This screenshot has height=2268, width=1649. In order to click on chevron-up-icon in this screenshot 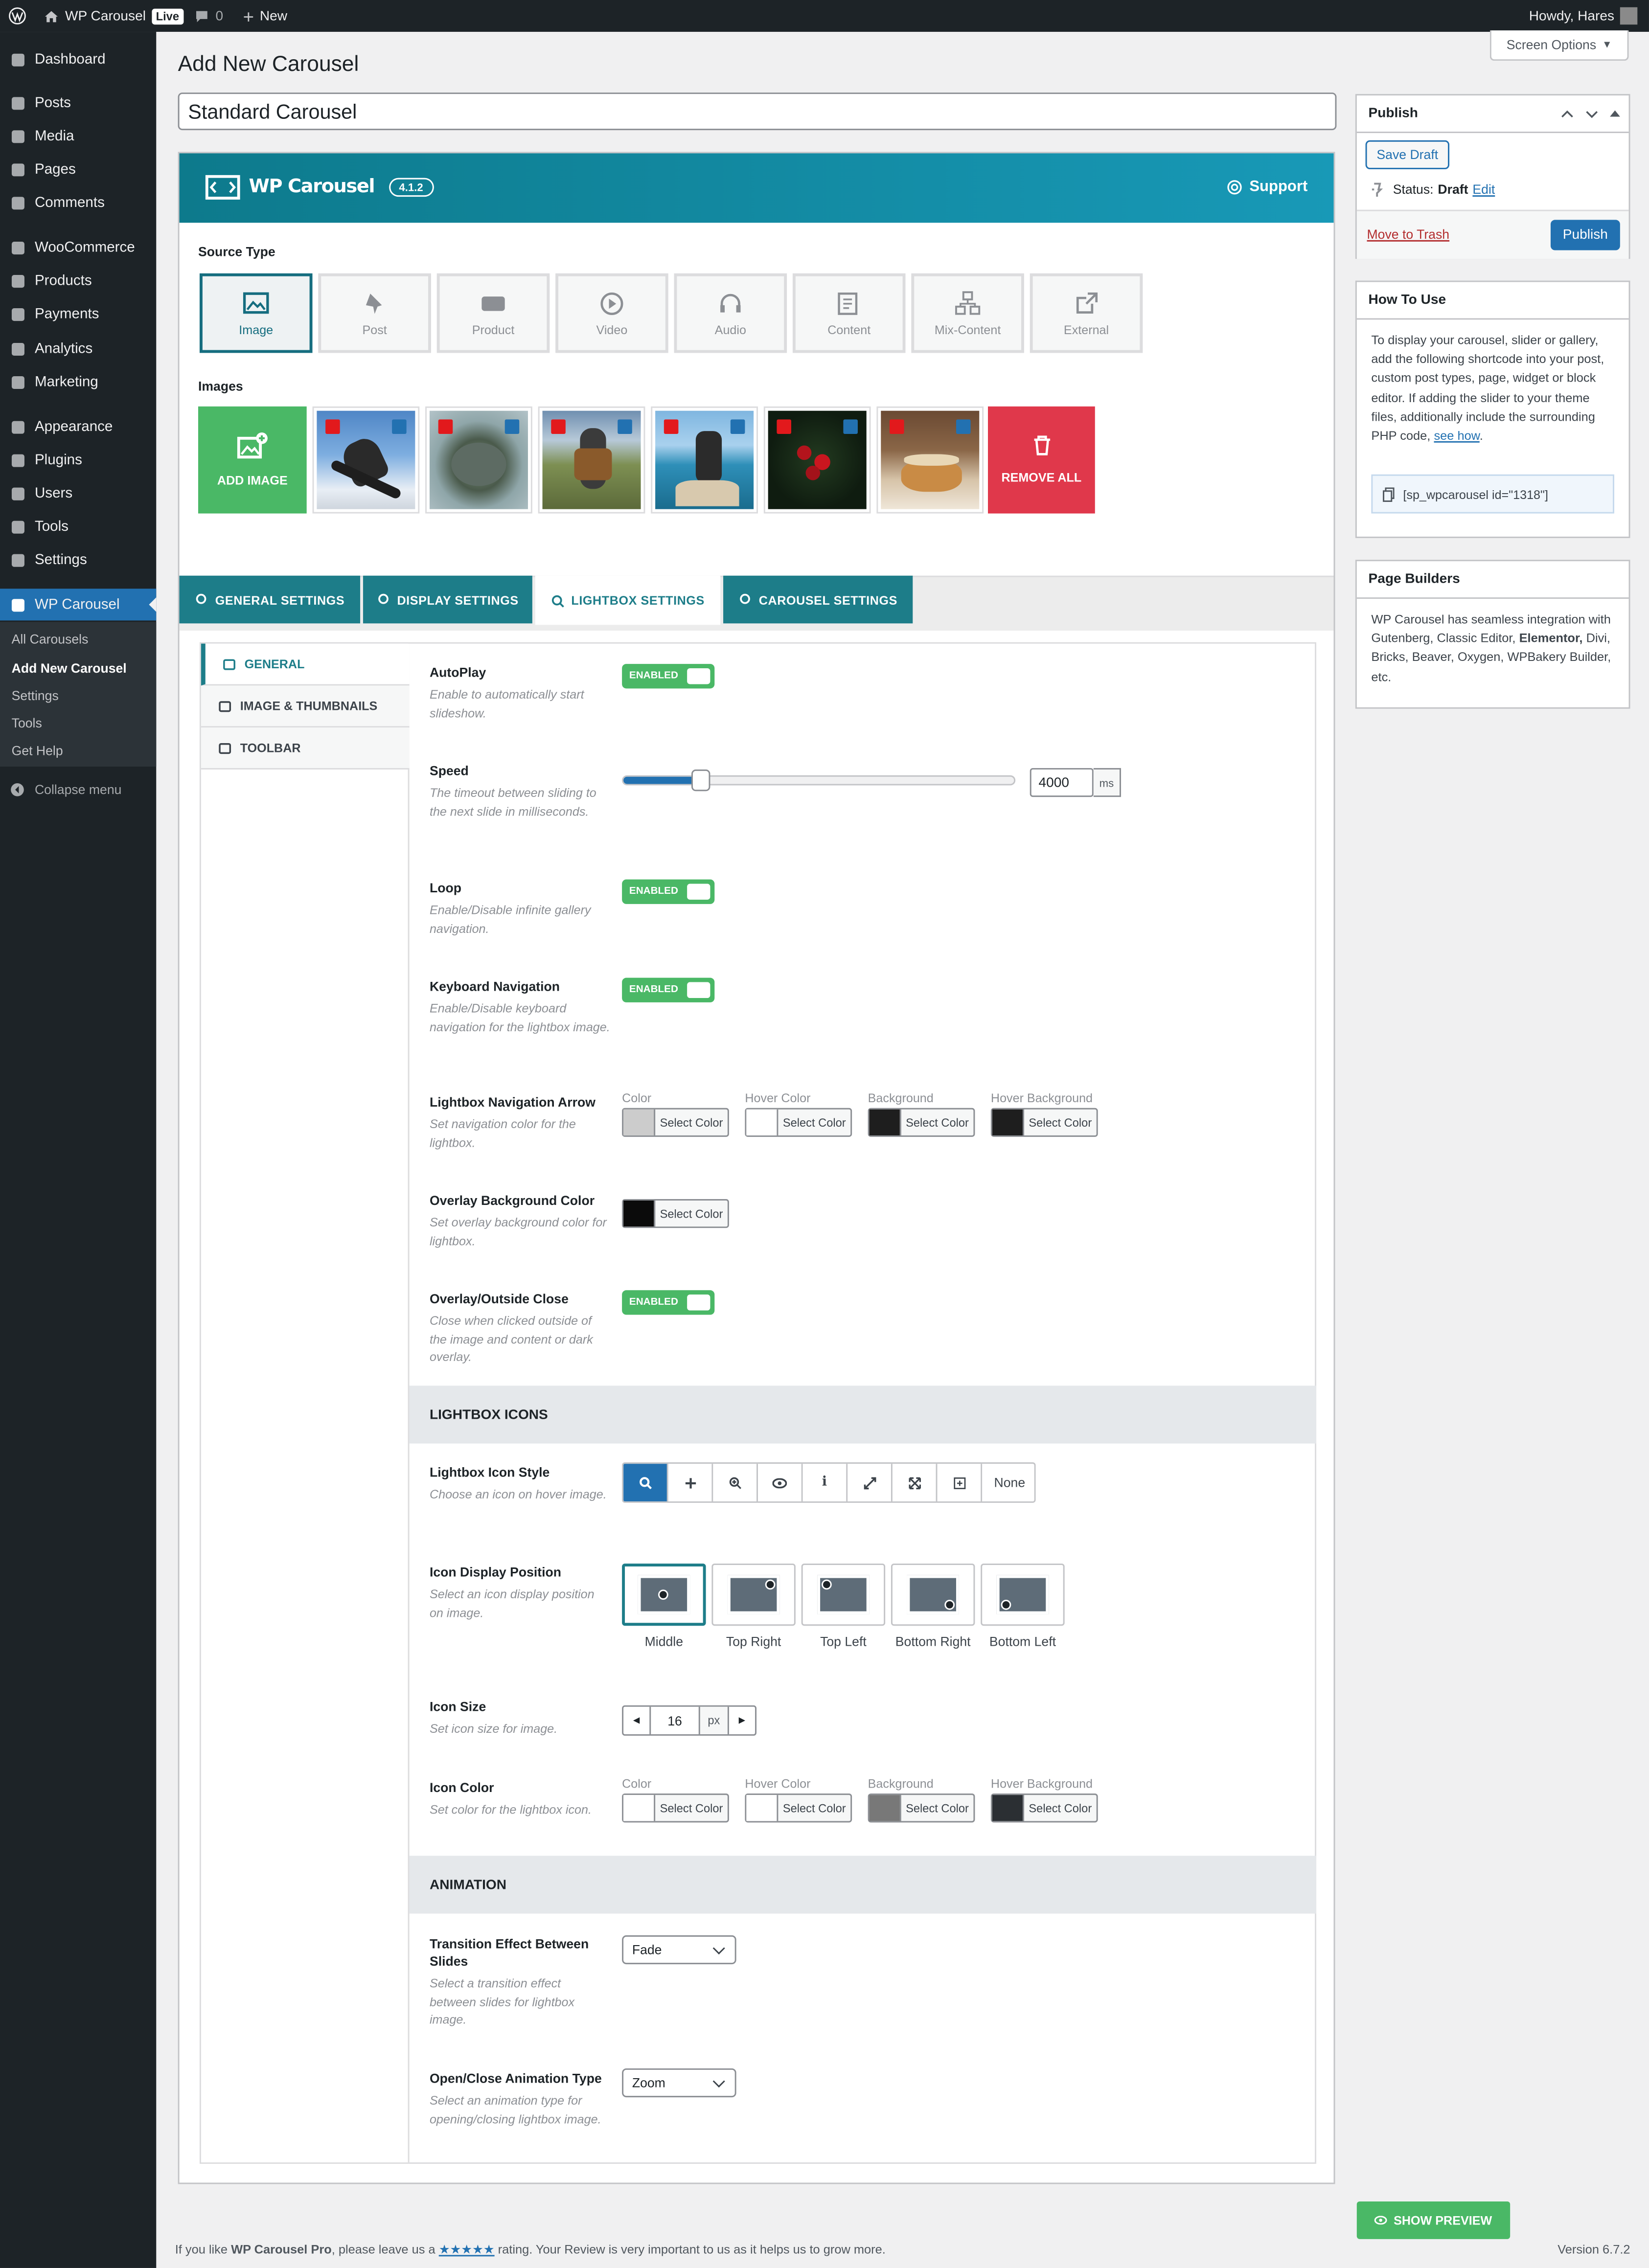, I will do `click(1567, 113)`.